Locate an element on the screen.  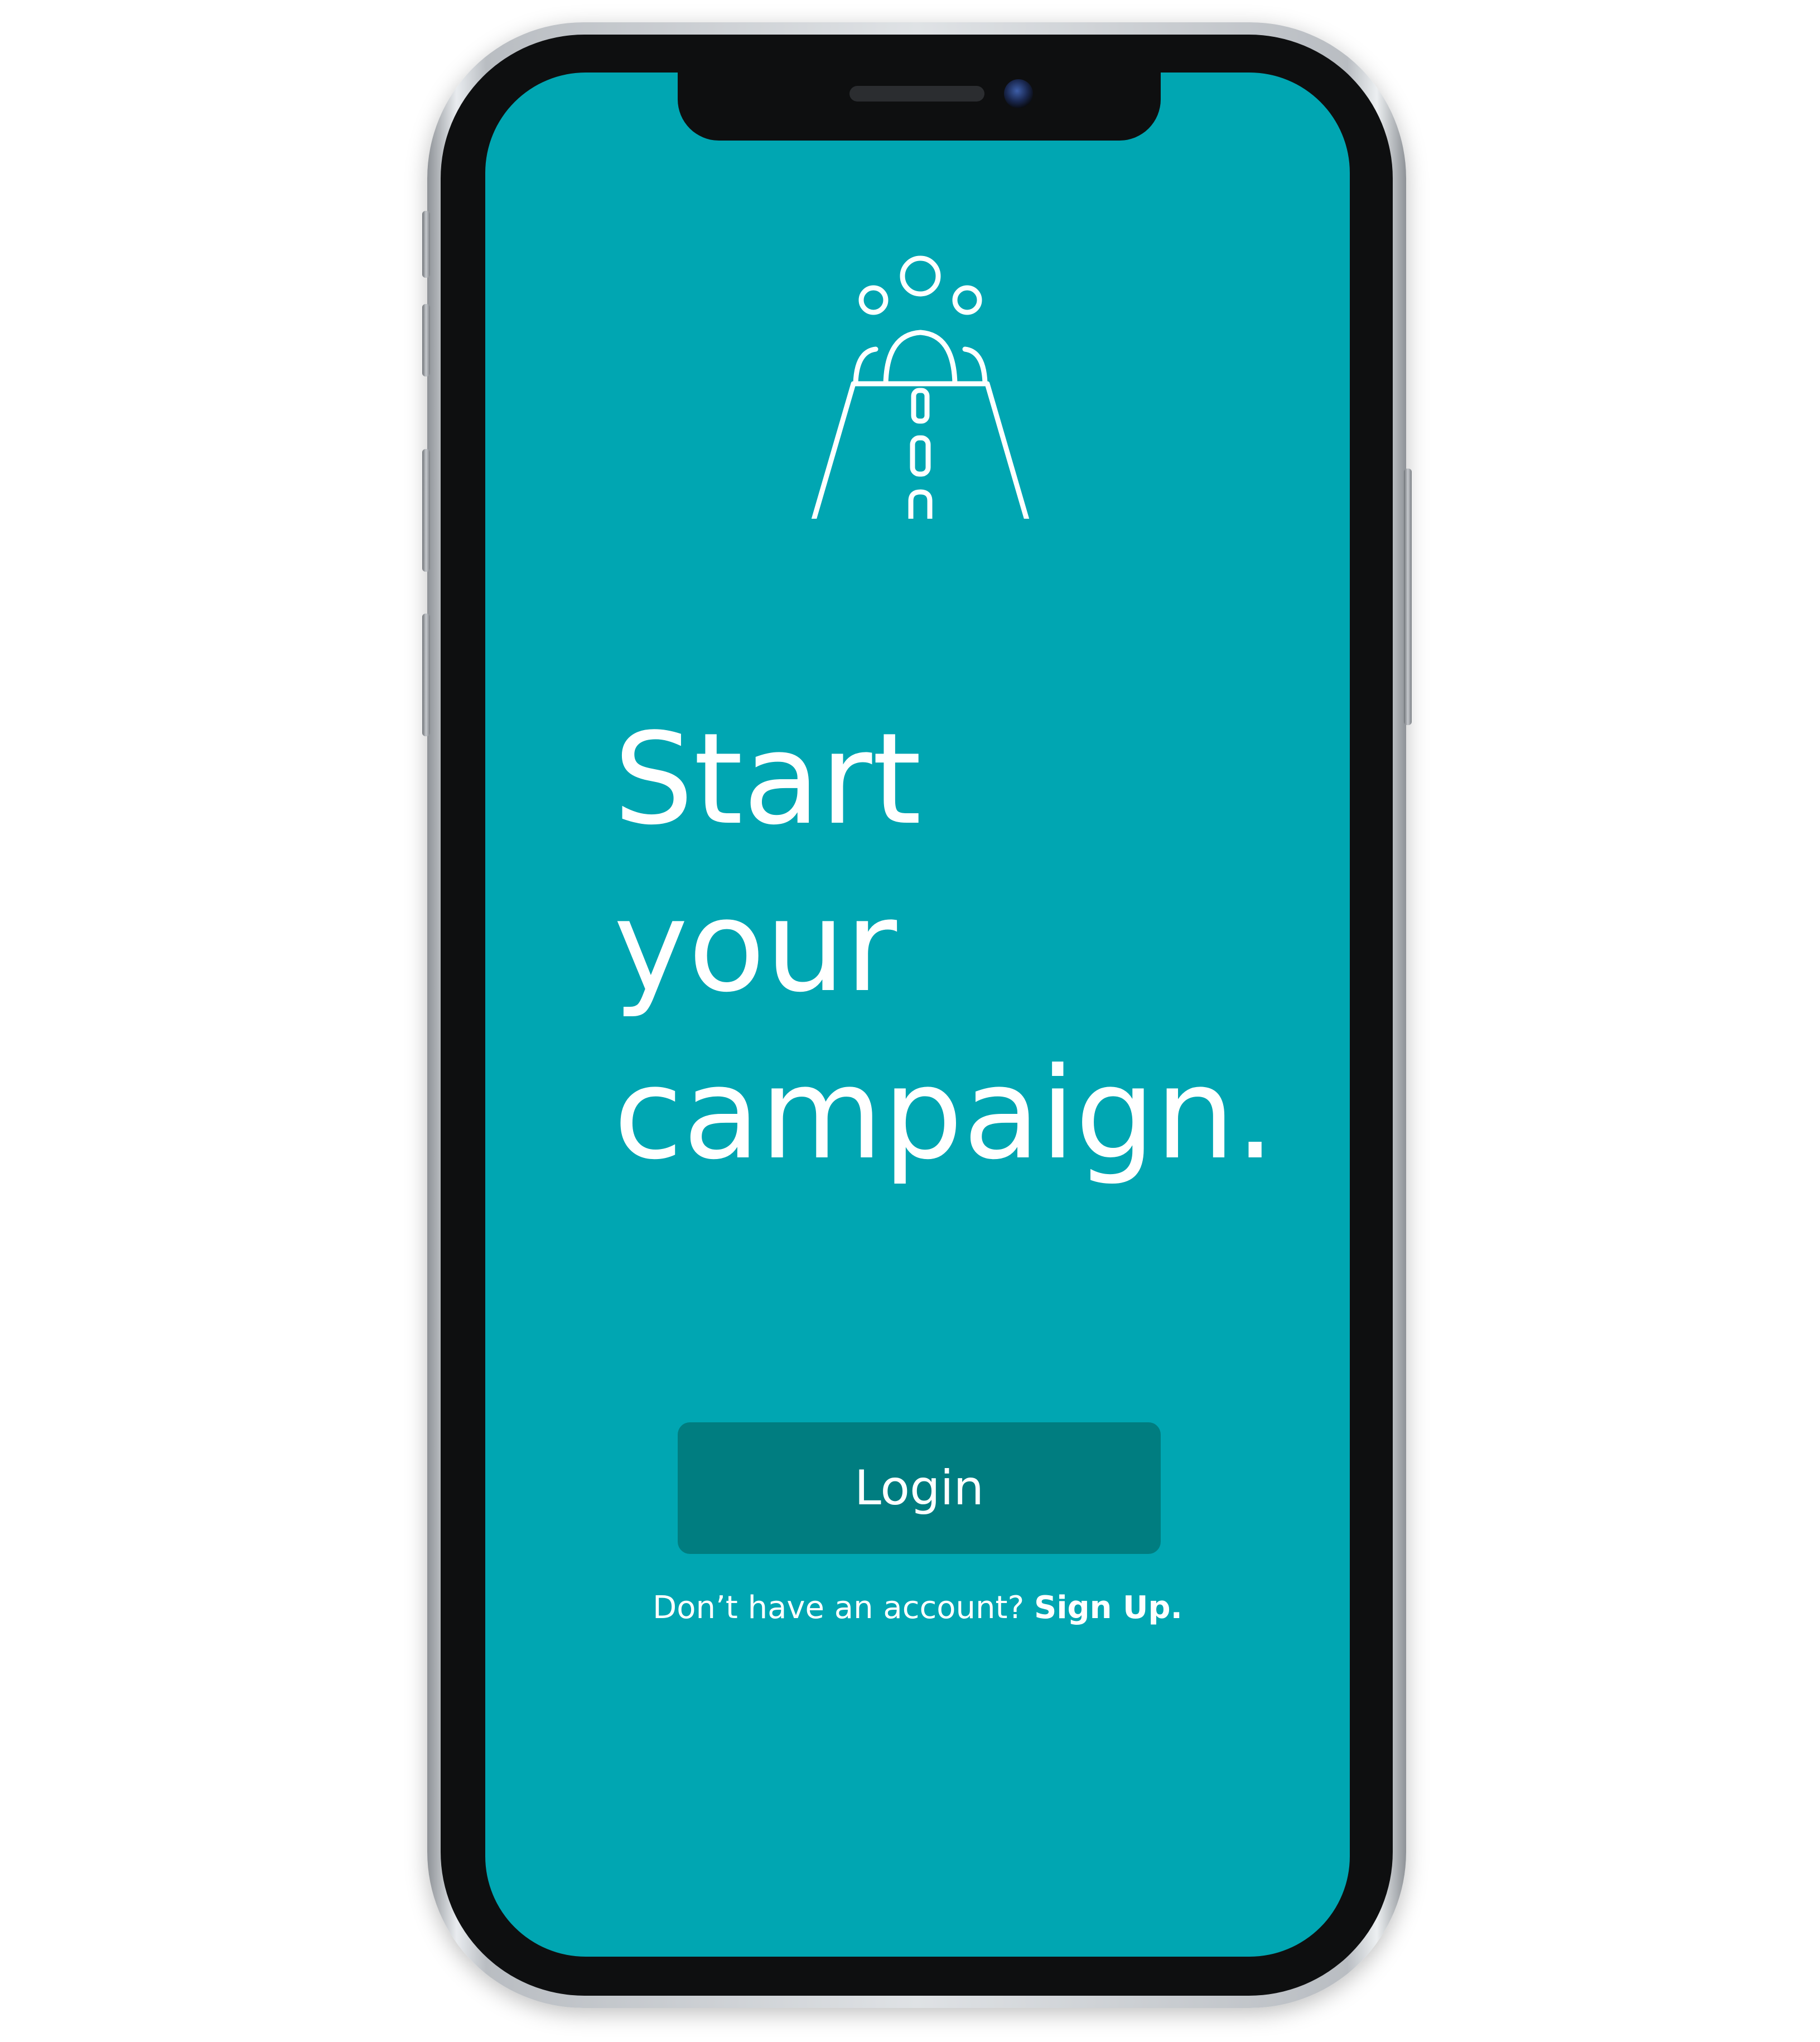
power-button is located at coordinates (1408, 597).